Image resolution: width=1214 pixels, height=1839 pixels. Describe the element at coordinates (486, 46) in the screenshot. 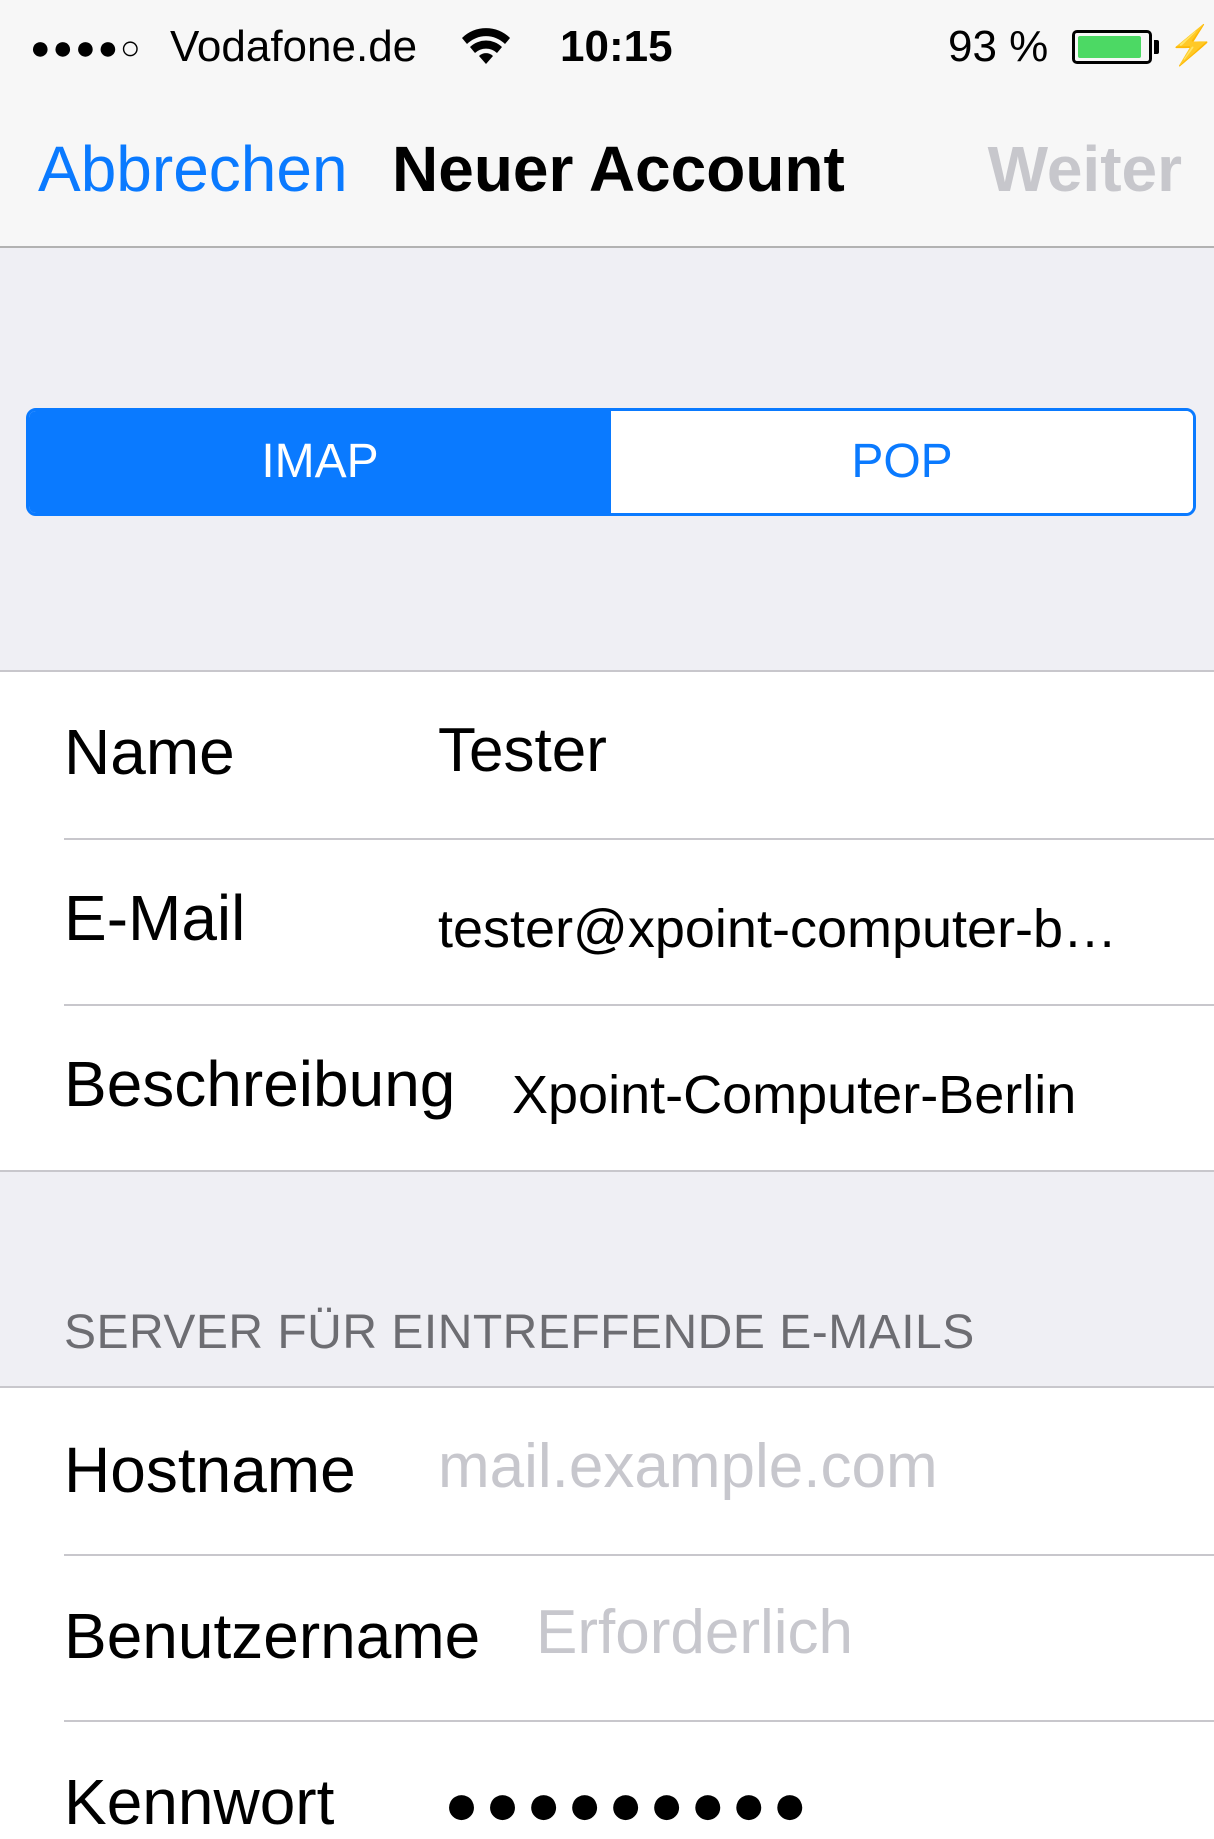

I see `wifi-icon` at that location.